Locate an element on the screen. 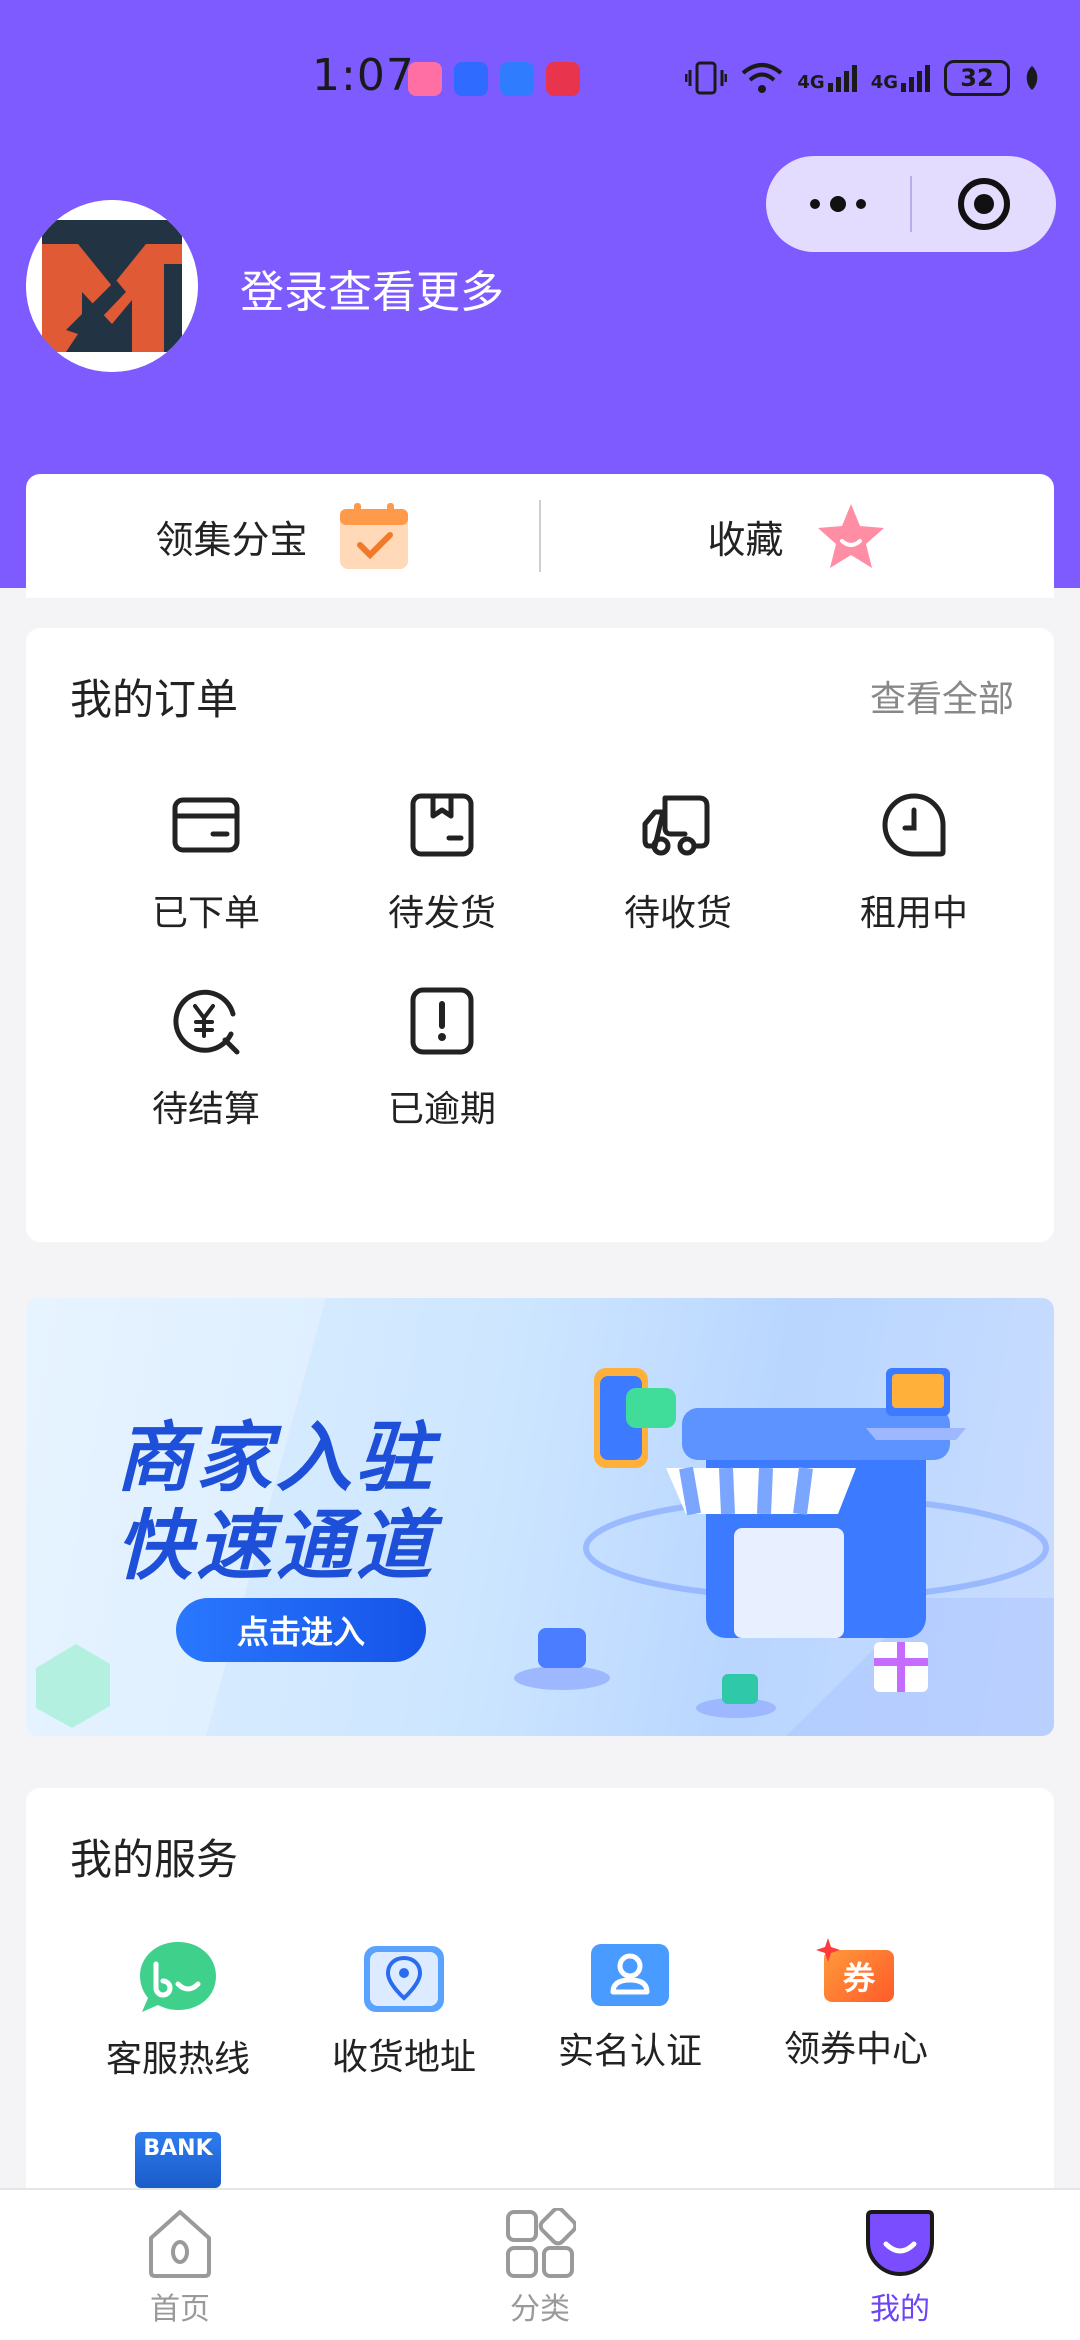 The image size is (1080, 2340). location-icon is located at coordinates (404, 1979).